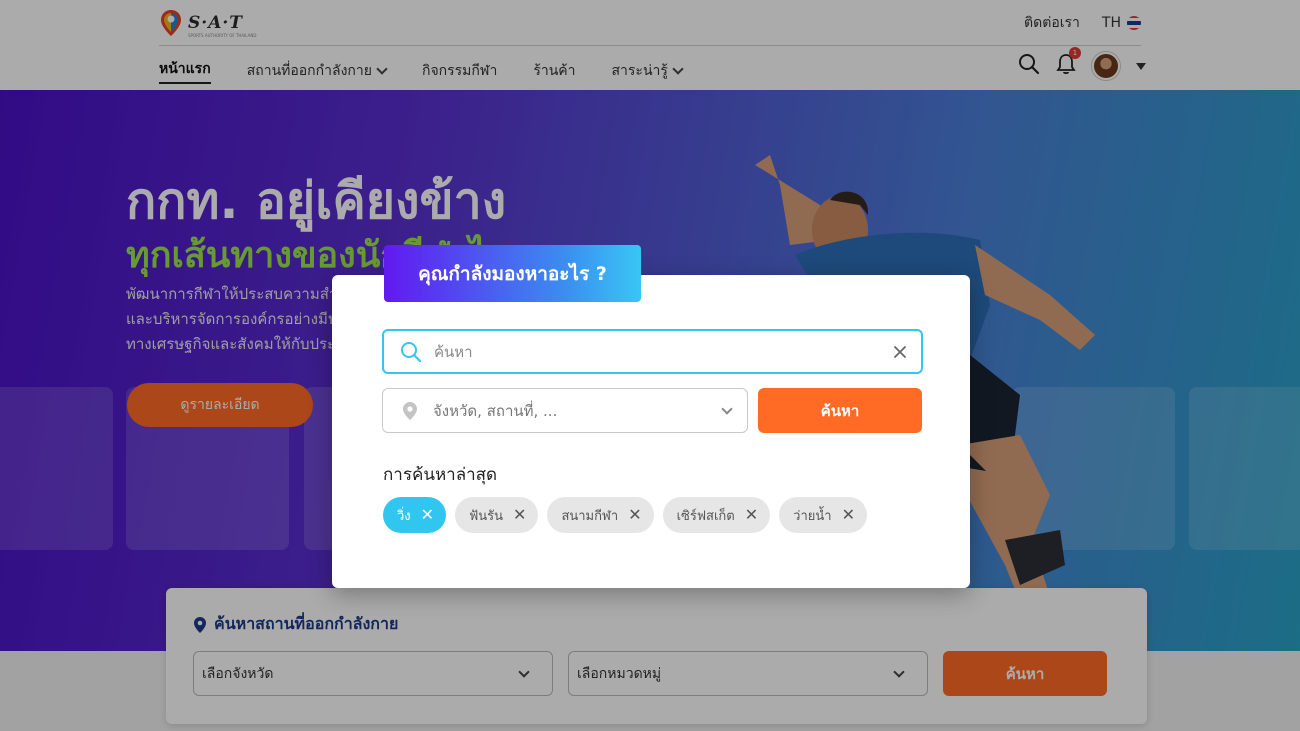 The height and width of the screenshot is (731, 1300). I want to click on recent-searches-title: การค้นหาล่าสุด, so click(440, 475).